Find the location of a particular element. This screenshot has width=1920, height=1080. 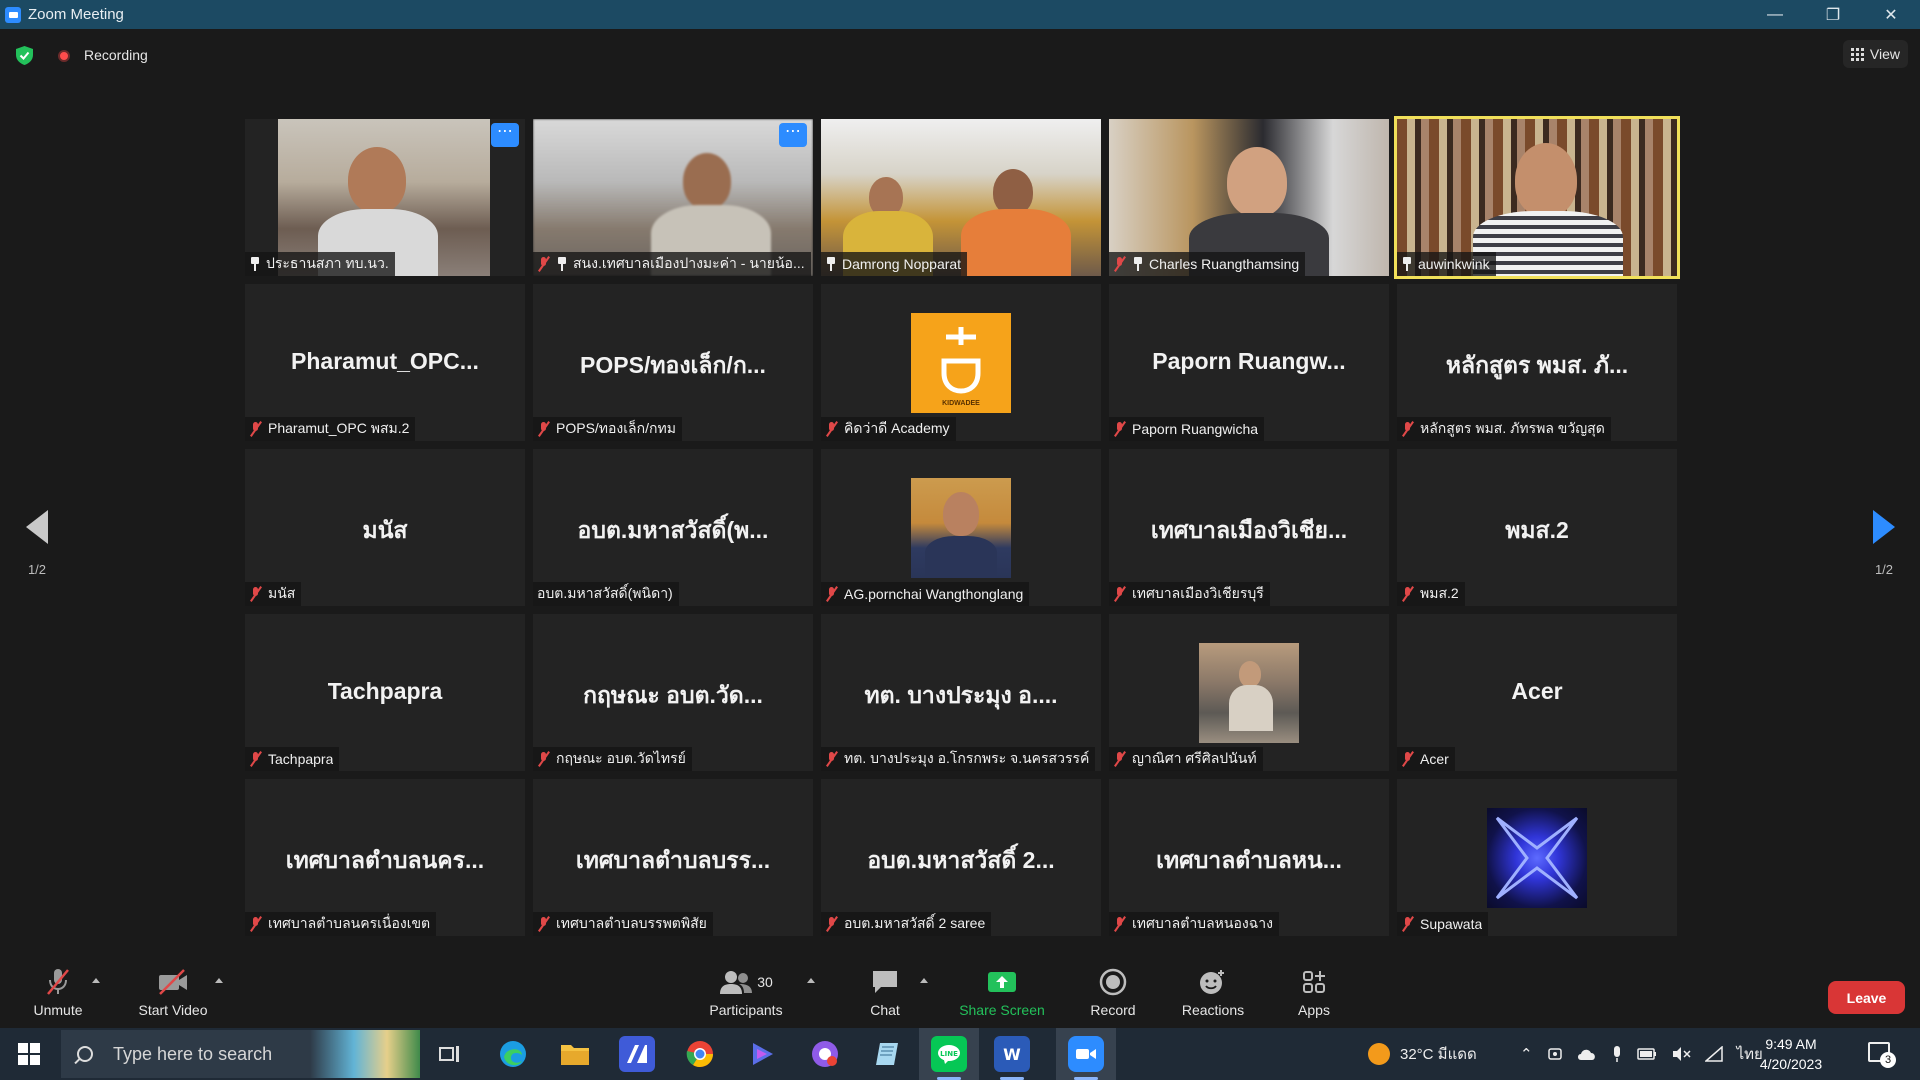

participants-button: 30 Participants is located at coordinates (746, 992).